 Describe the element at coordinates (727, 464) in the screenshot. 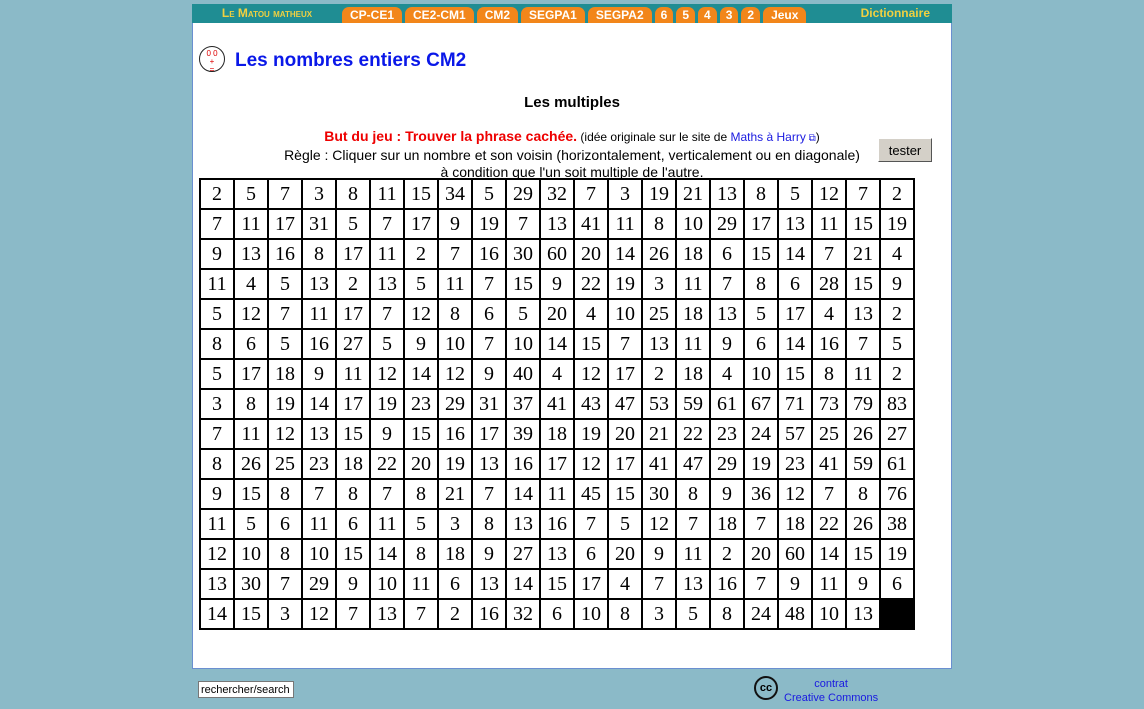

I see `number-cell: 29` at that location.